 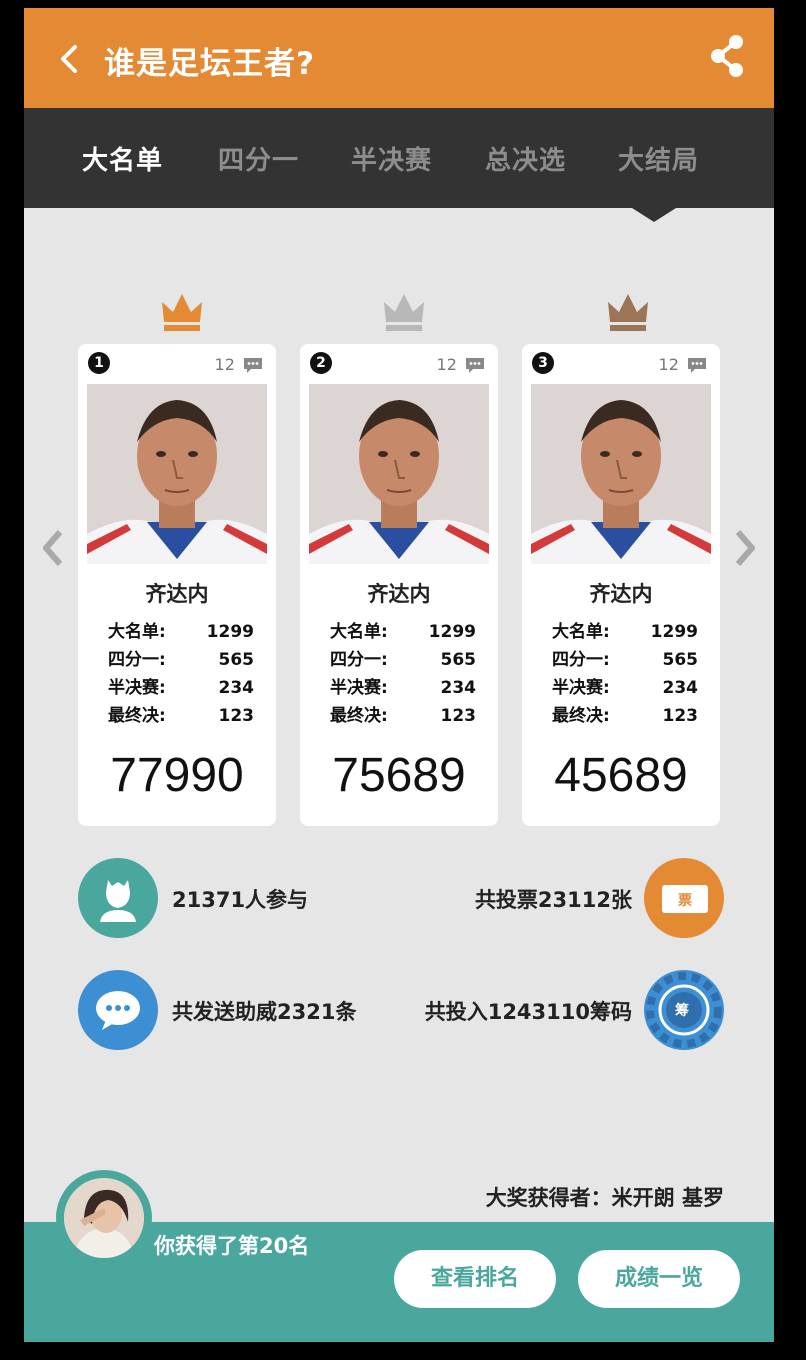 What do you see at coordinates (177, 775) in the screenshot?
I see `total-score: 77990` at bounding box center [177, 775].